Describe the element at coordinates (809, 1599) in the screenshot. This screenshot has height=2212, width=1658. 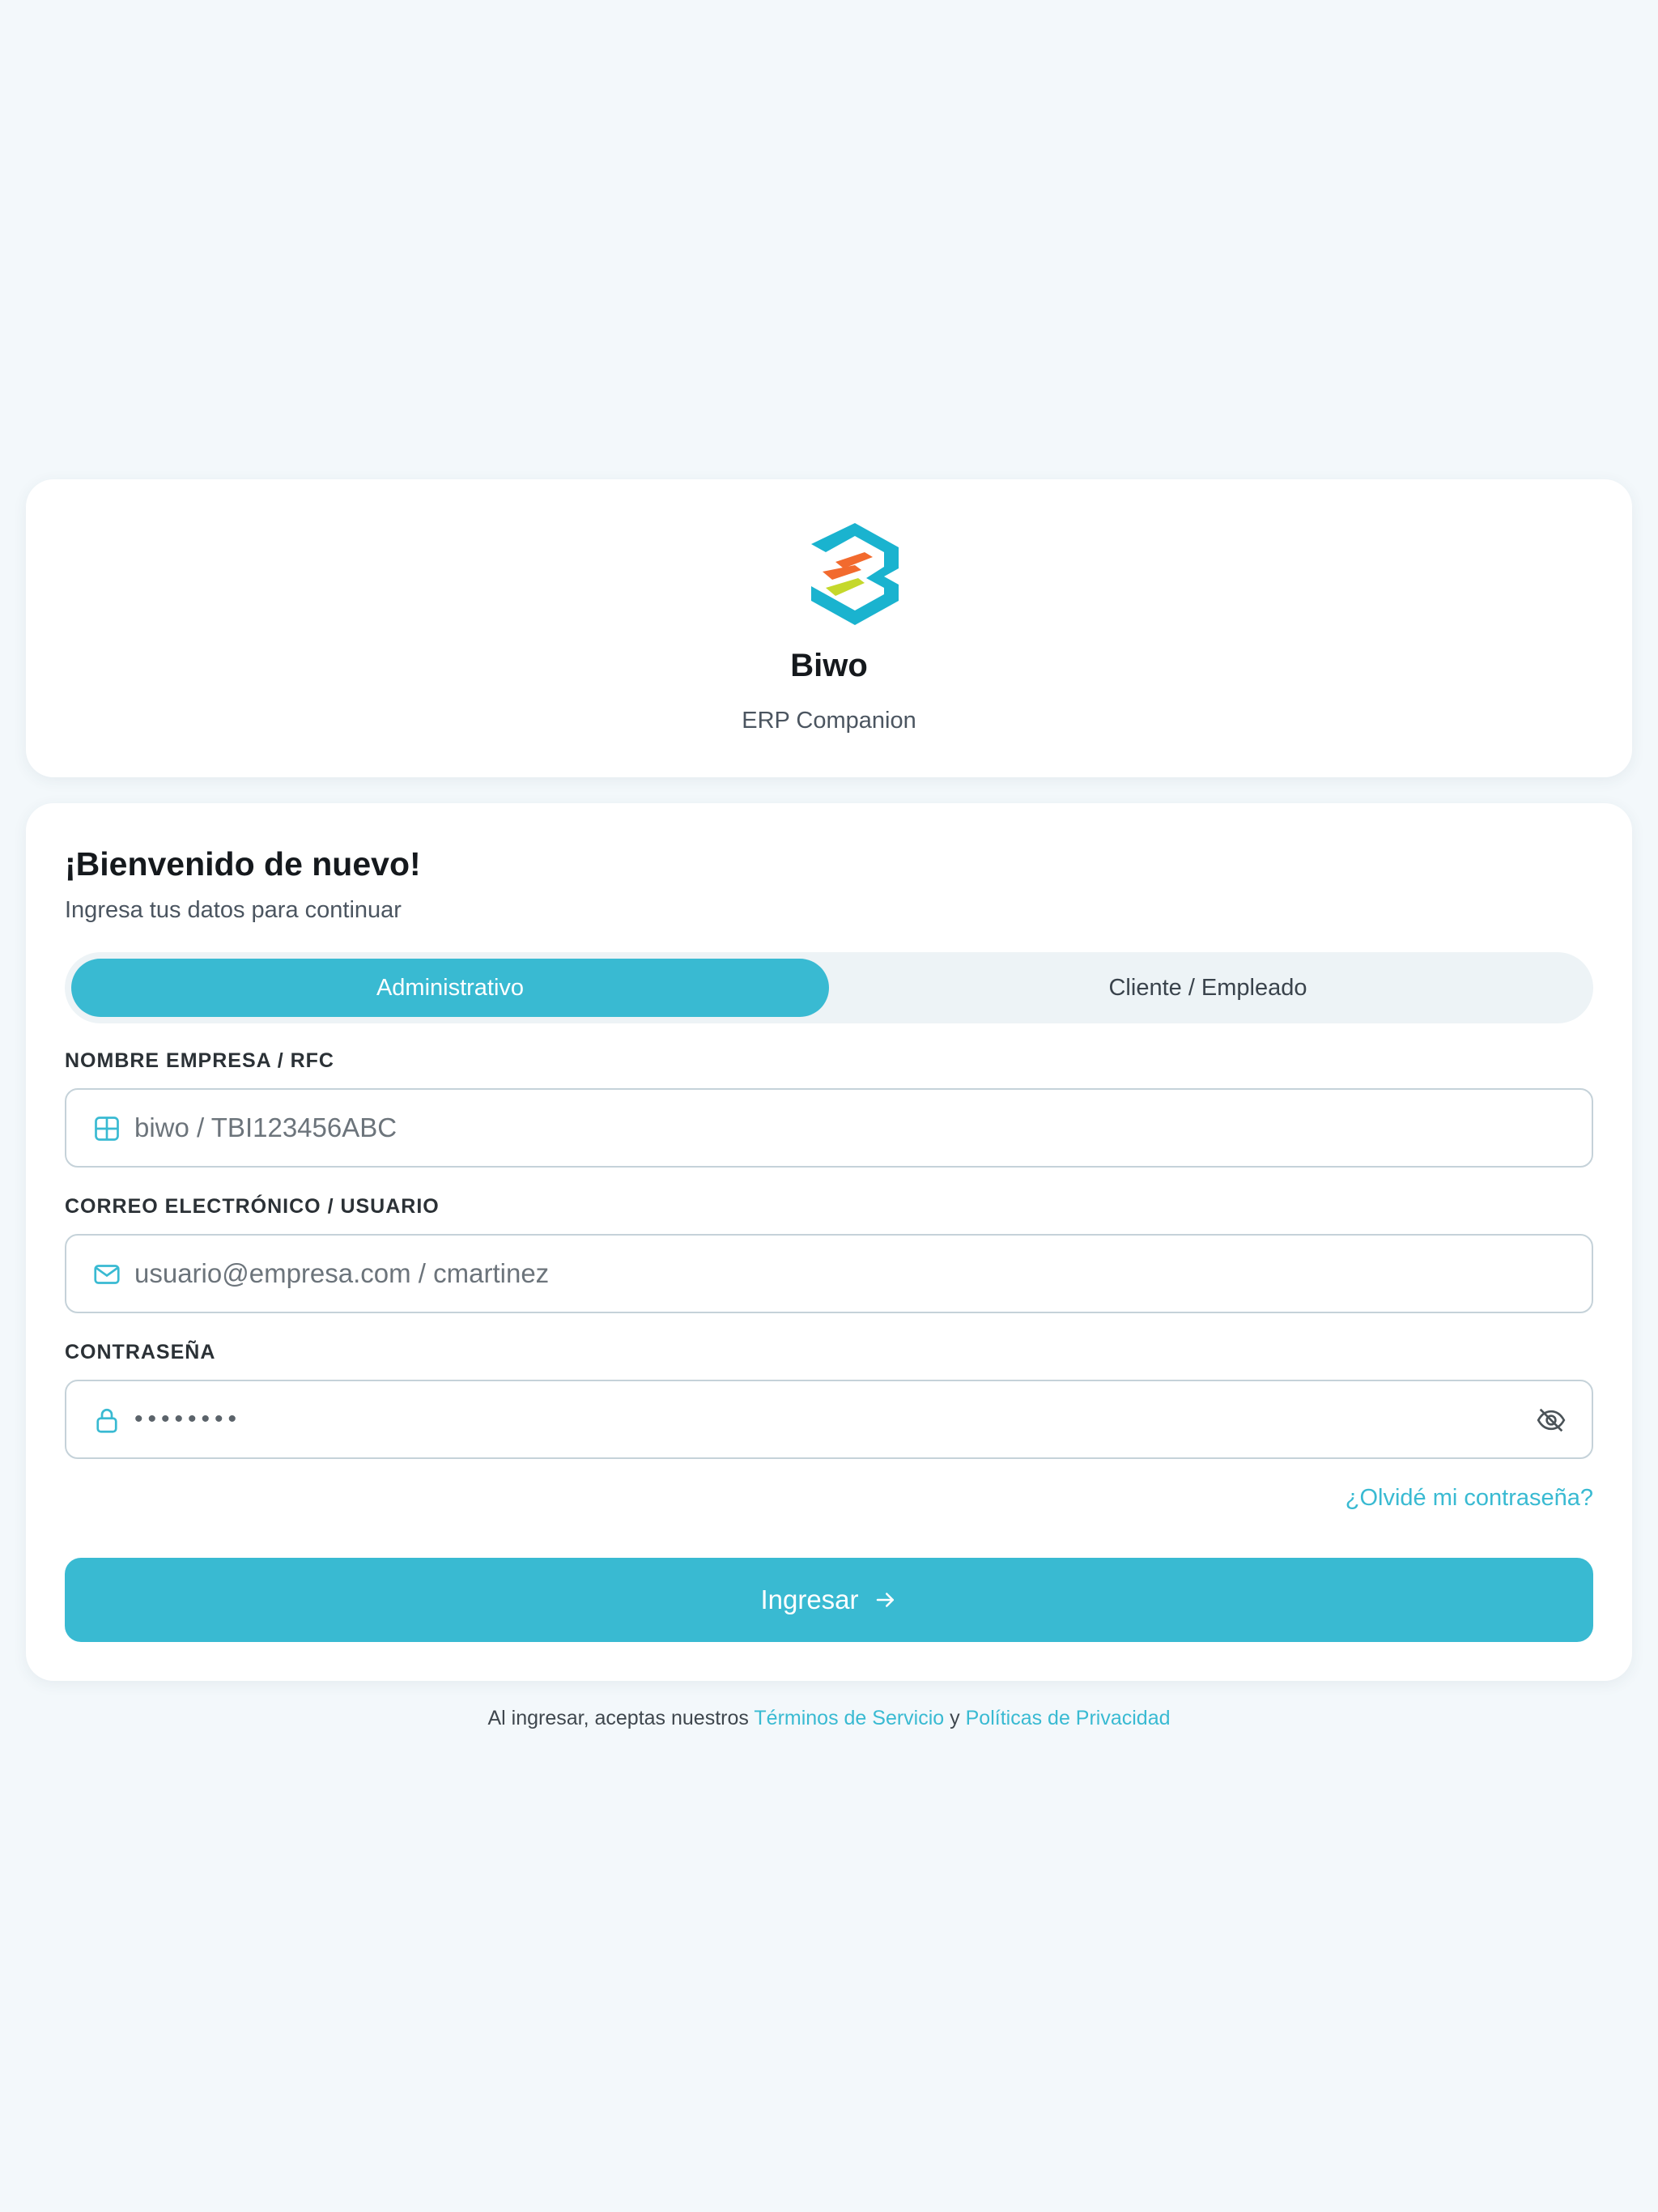
I see `submit-label: Ingresar` at that location.